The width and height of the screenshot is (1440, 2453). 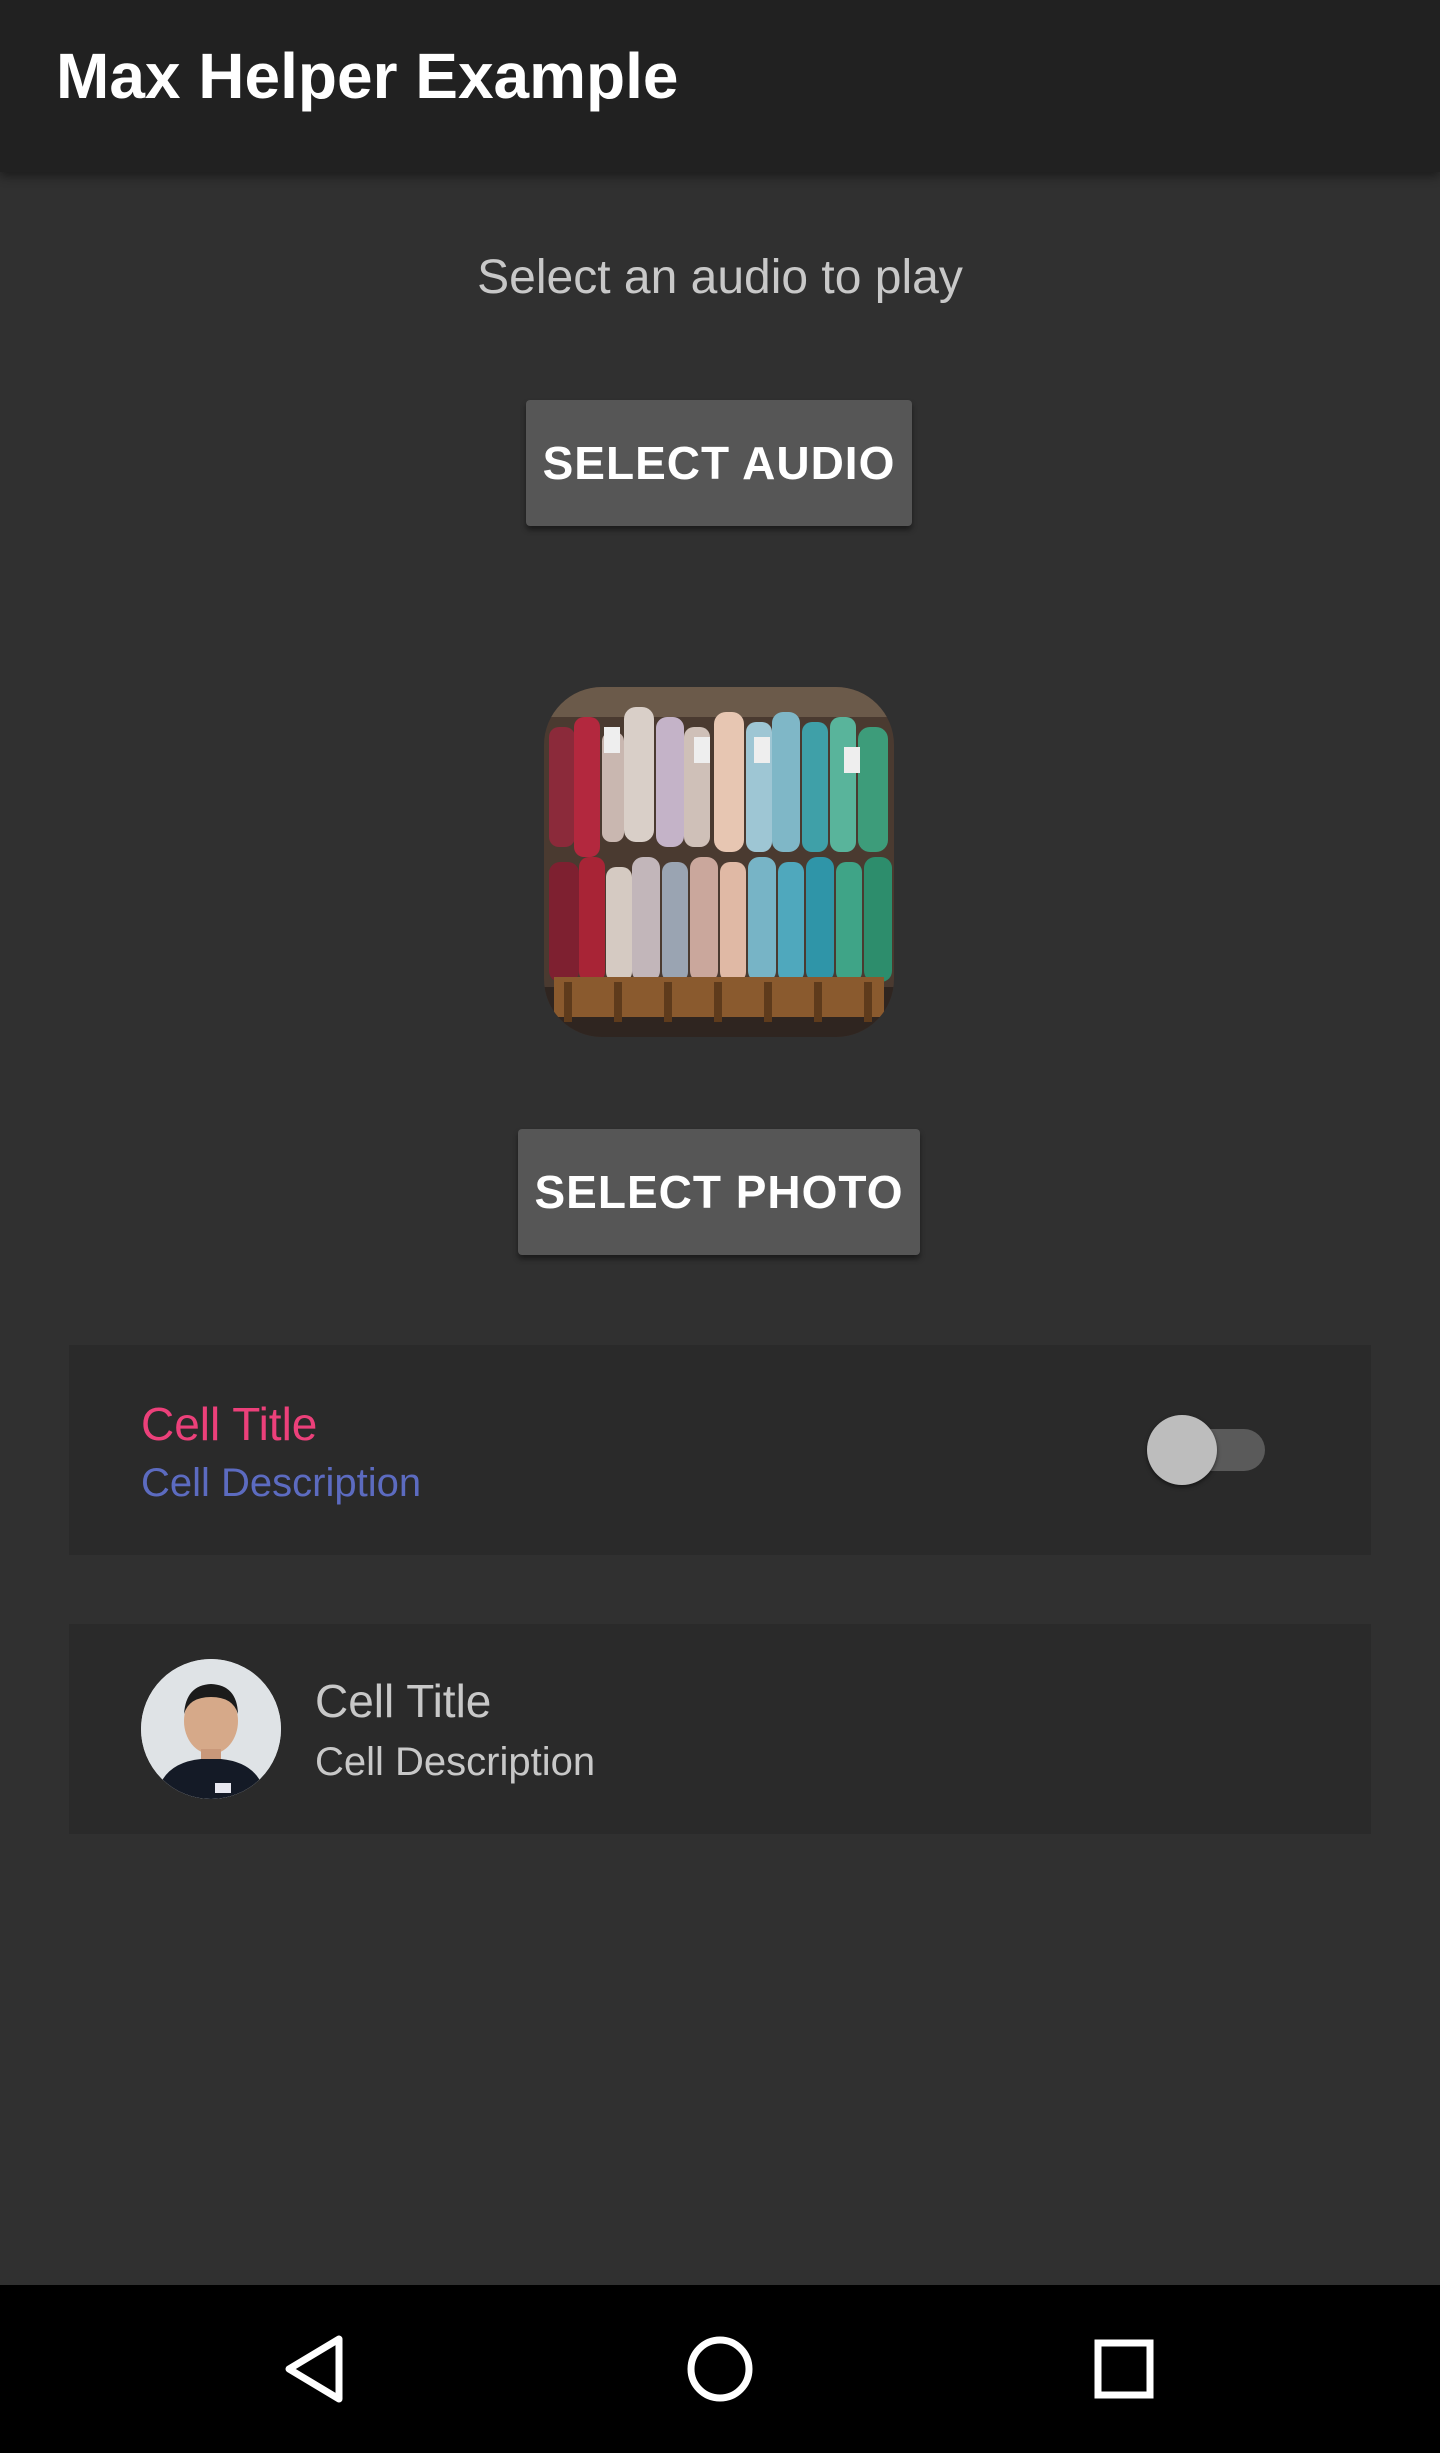 What do you see at coordinates (719, 463) in the screenshot?
I see `select-audio-button: SELECT AUDIO` at bounding box center [719, 463].